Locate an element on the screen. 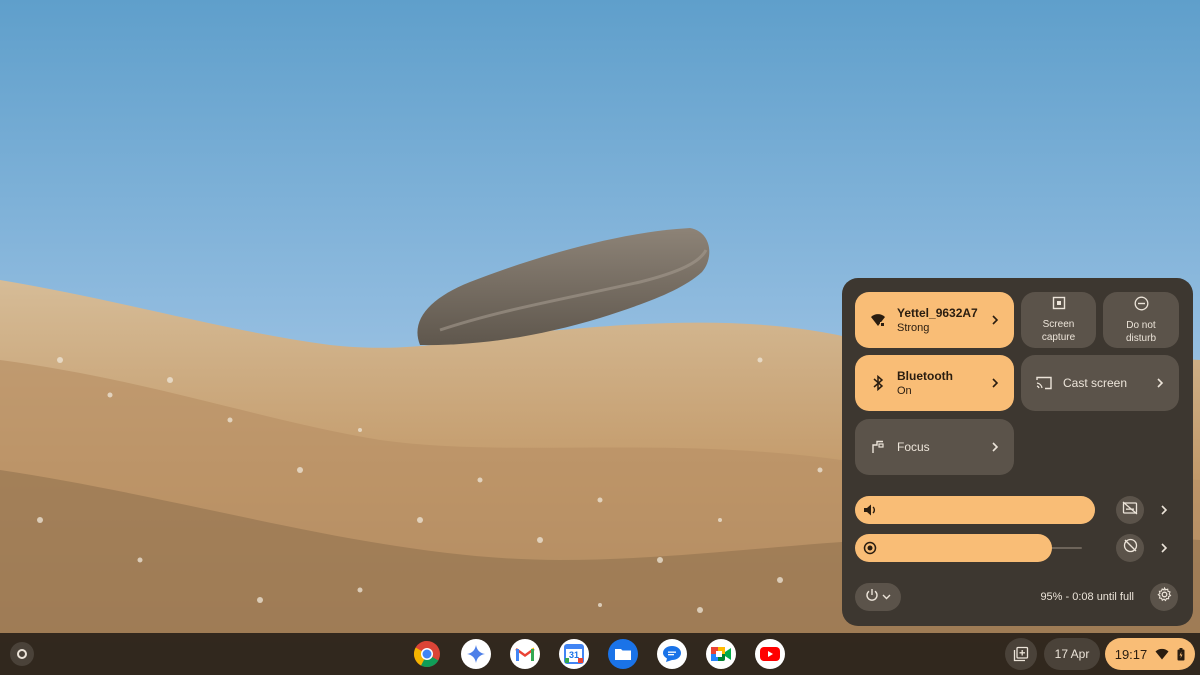 Image resolution: width=1200 pixels, height=675 pixels. do-not-disturb-icon is located at coordinates (1141, 306).